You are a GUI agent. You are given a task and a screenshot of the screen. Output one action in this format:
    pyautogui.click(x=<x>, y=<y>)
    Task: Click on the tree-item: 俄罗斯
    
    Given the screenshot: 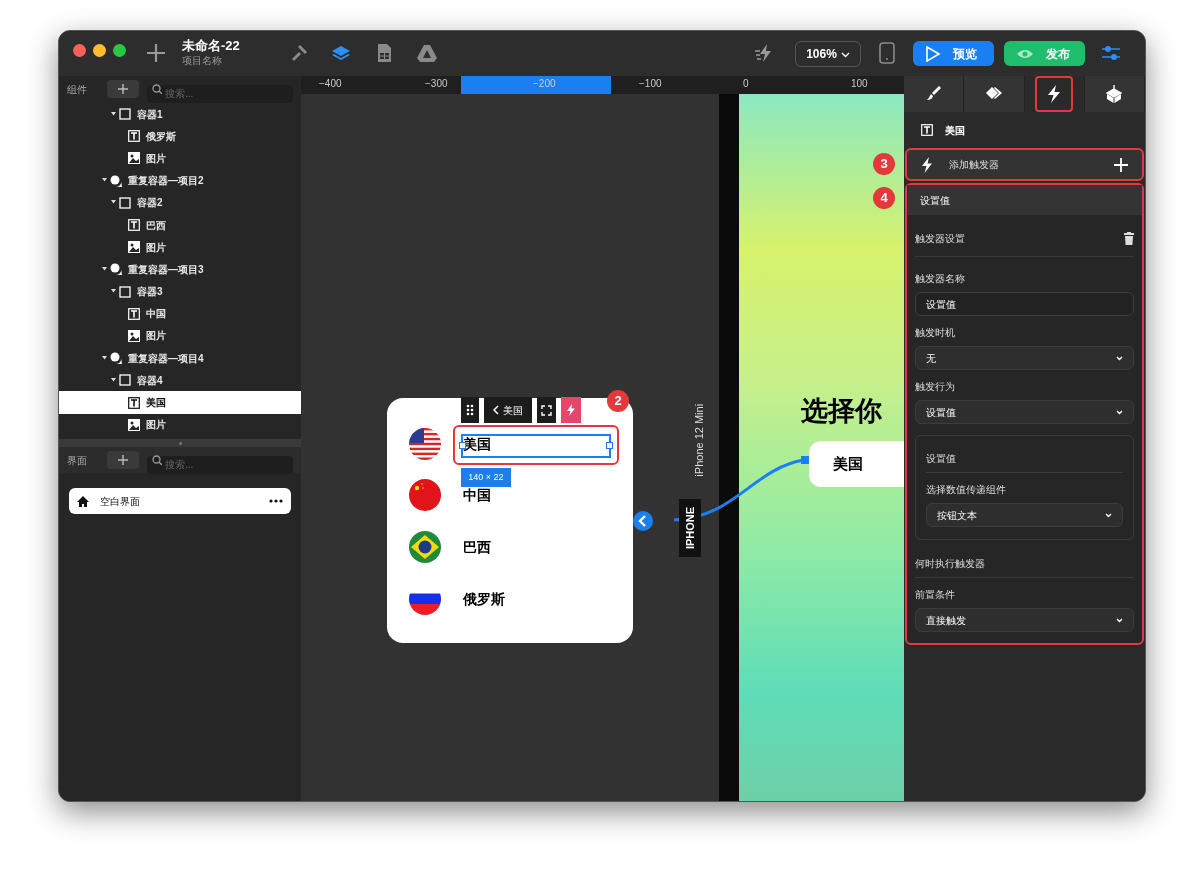 What is the action you would take?
    pyautogui.click(x=180, y=136)
    